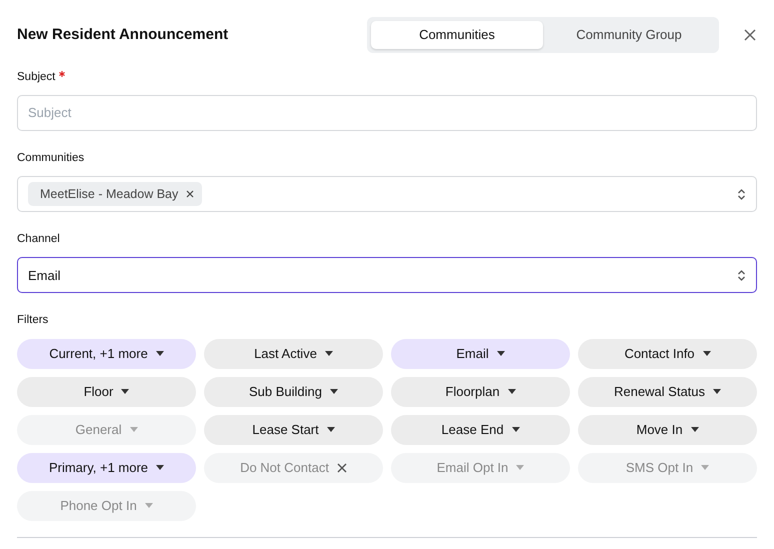 The image size is (774, 549). Describe the element at coordinates (667, 391) in the screenshot. I see `filter-button: Renewal Status` at that location.